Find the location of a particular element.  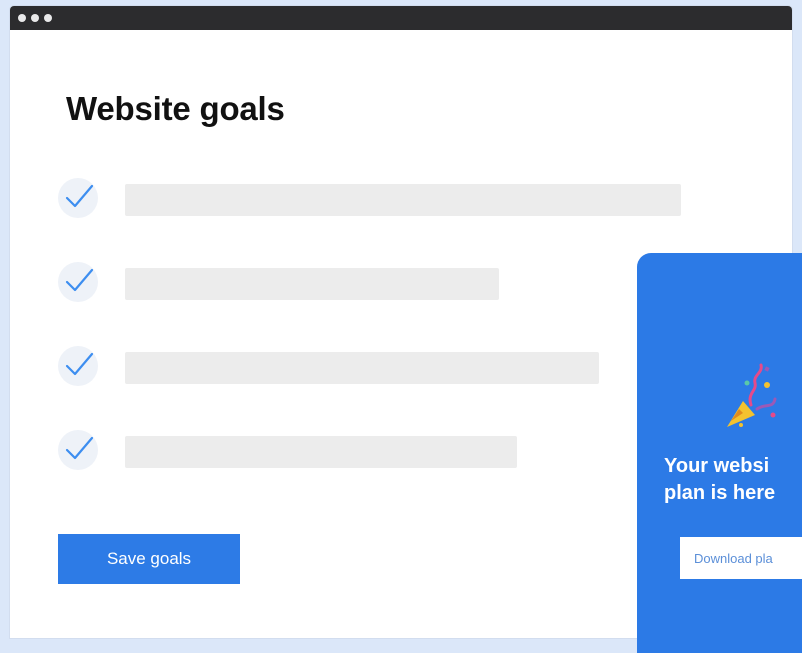

window-dot-maximize is located at coordinates (48, 18).